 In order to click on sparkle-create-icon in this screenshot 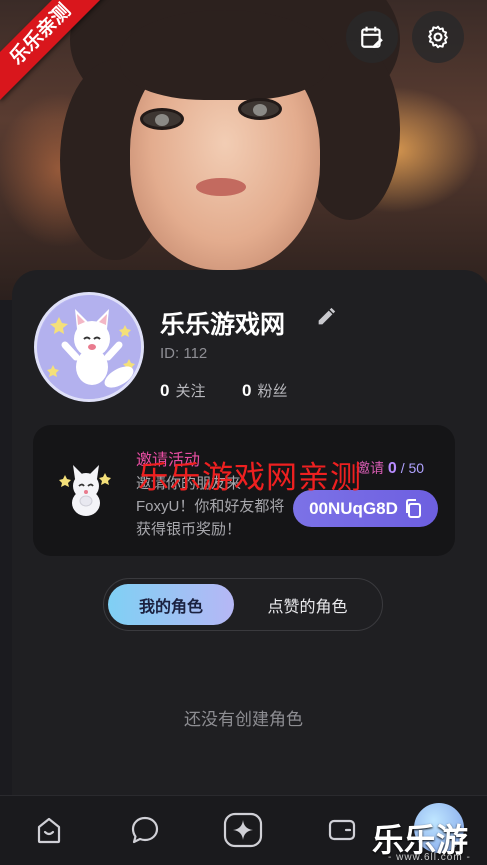, I will do `click(243, 830)`.